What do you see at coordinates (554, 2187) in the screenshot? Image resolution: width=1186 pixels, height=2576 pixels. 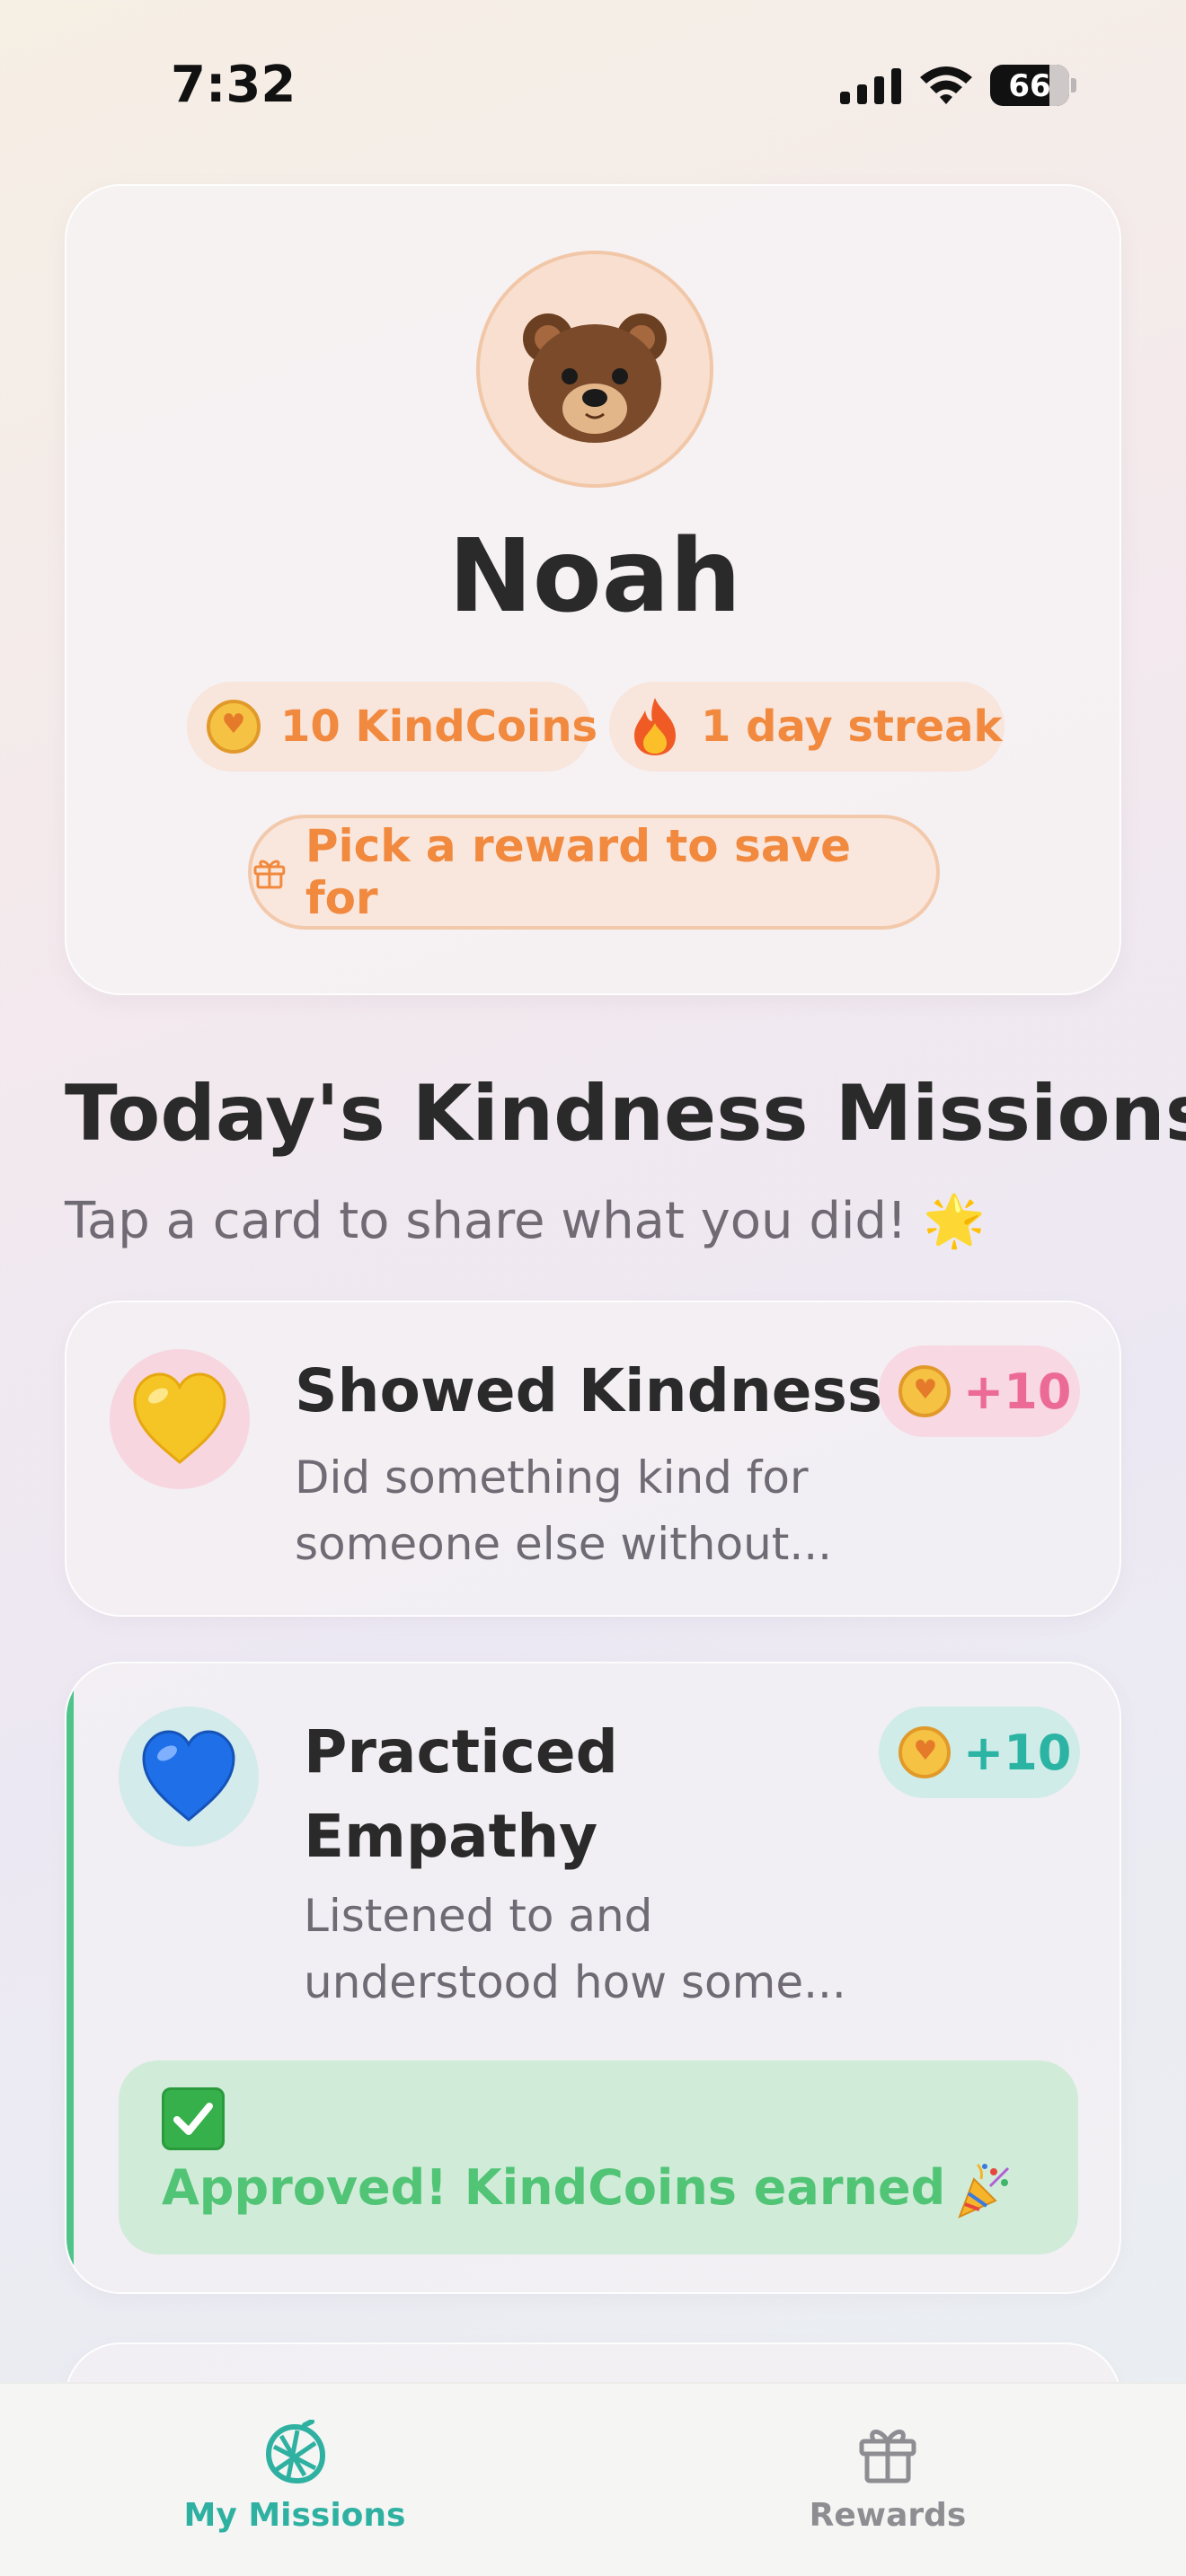 I see `approved-status-label: Approved! KindCoins earned` at bounding box center [554, 2187].